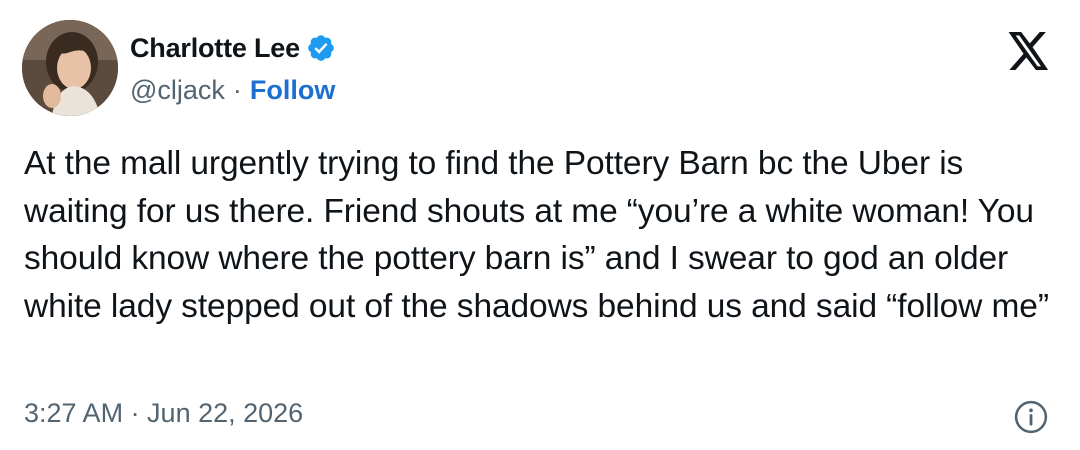  I want to click on avatar, so click(70, 68).